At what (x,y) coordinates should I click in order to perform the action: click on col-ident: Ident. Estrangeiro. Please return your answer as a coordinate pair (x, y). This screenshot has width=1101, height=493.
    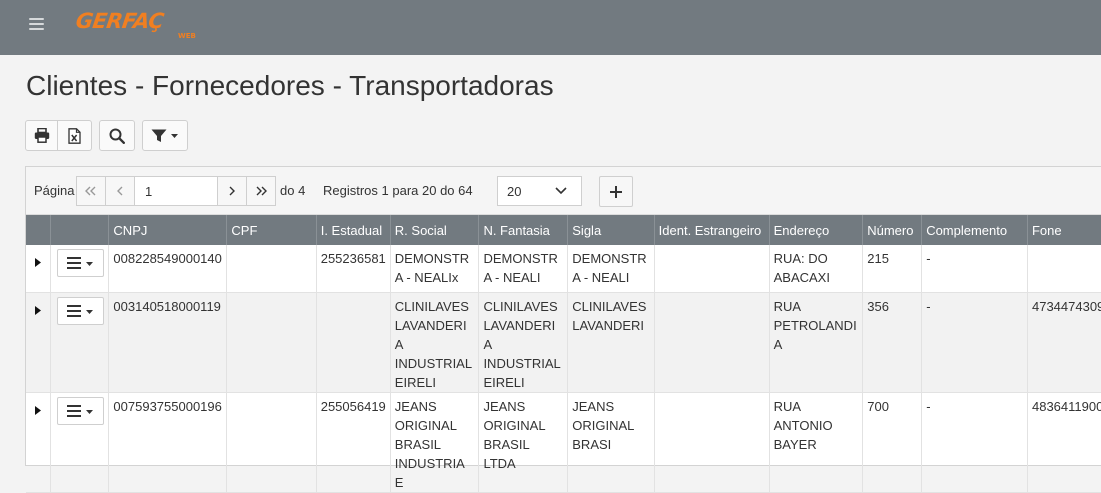
    Looking at the image, I should click on (712, 230).